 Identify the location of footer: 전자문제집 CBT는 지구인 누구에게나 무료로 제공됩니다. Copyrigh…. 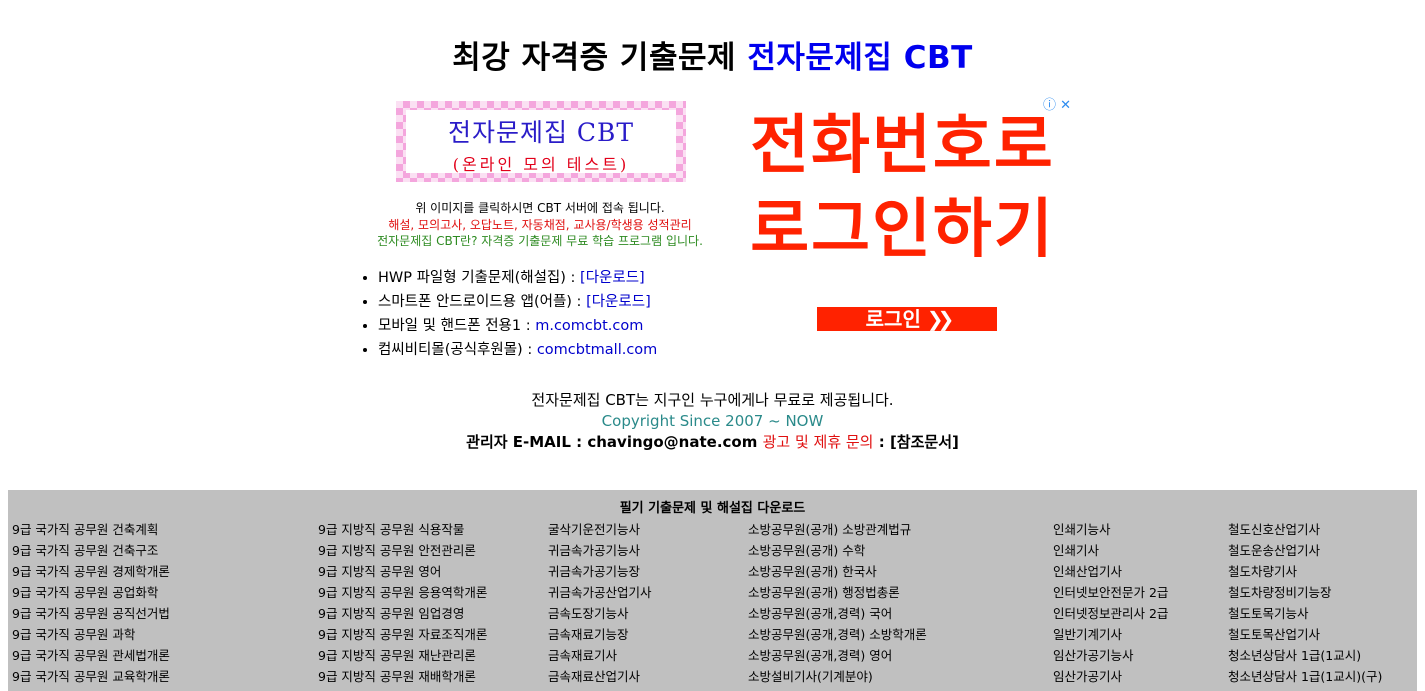
(712, 421).